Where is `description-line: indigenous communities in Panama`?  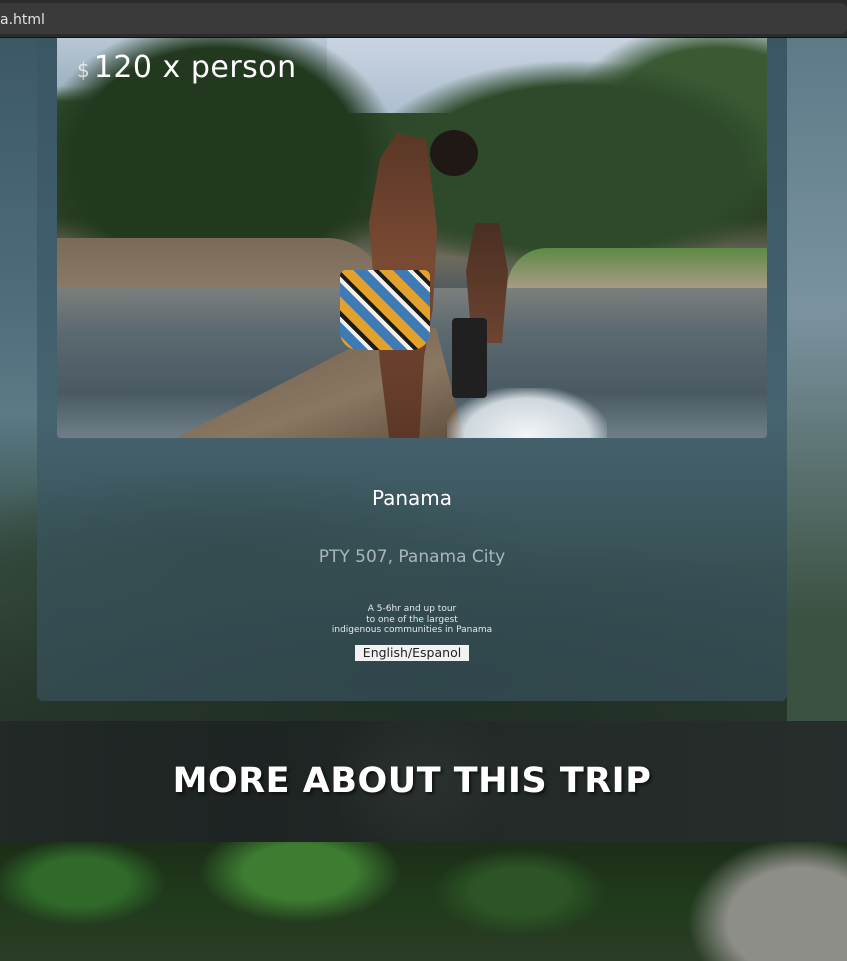 description-line: indigenous communities in Panama is located at coordinates (412, 630).